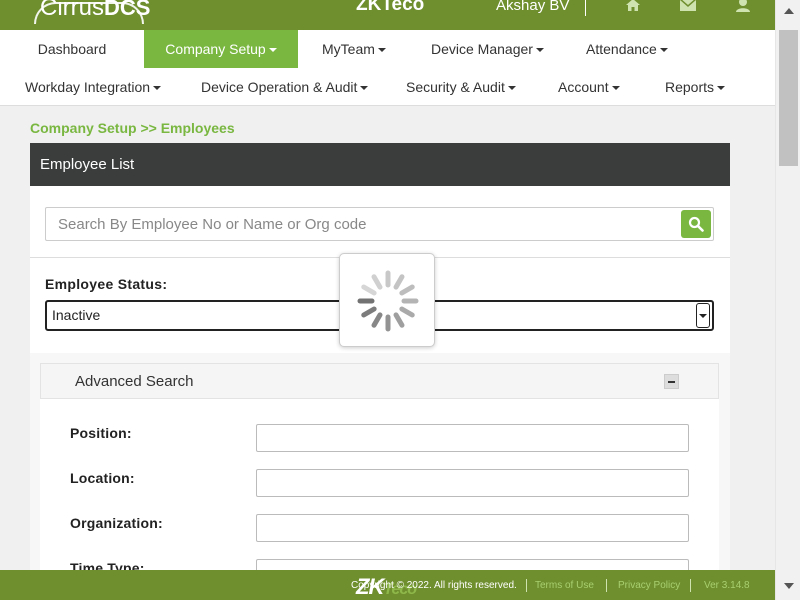 Image resolution: width=800 pixels, height=600 pixels. Describe the element at coordinates (789, 11) in the screenshot. I see `scroll-up-icon` at that location.